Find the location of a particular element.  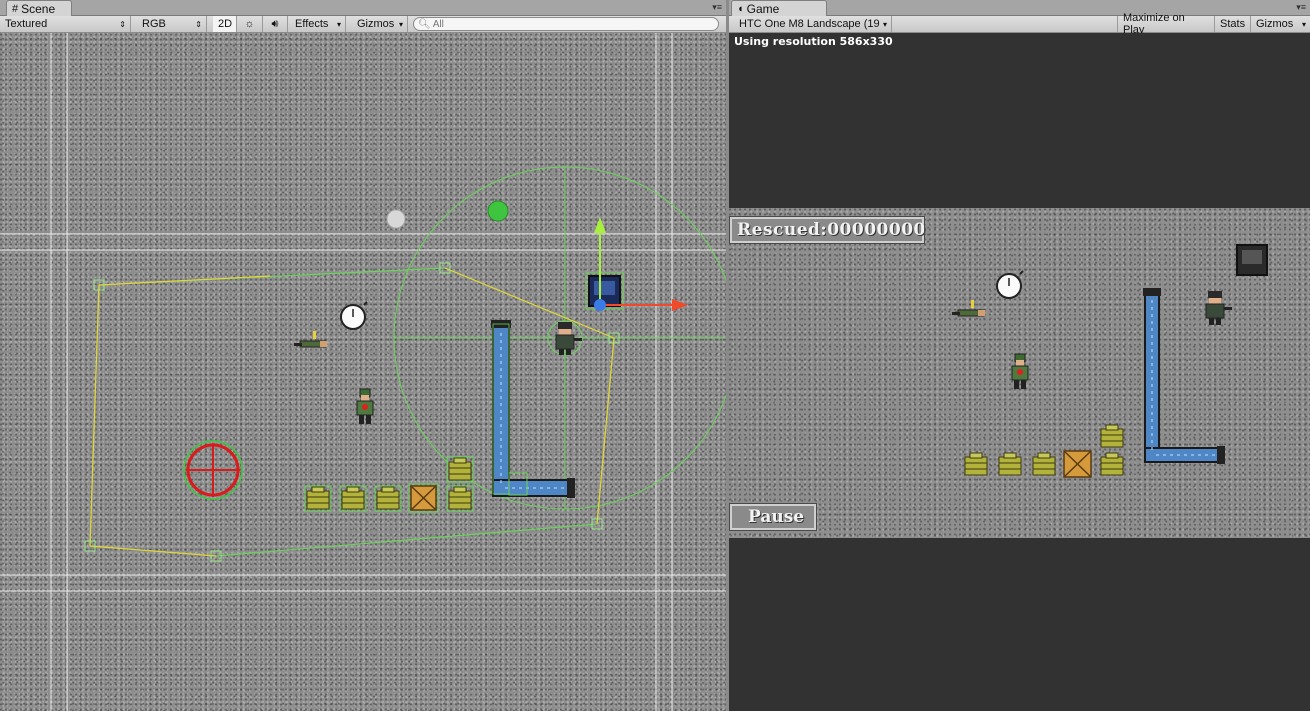

game-stopwatch-icon is located at coordinates (1010, 284).